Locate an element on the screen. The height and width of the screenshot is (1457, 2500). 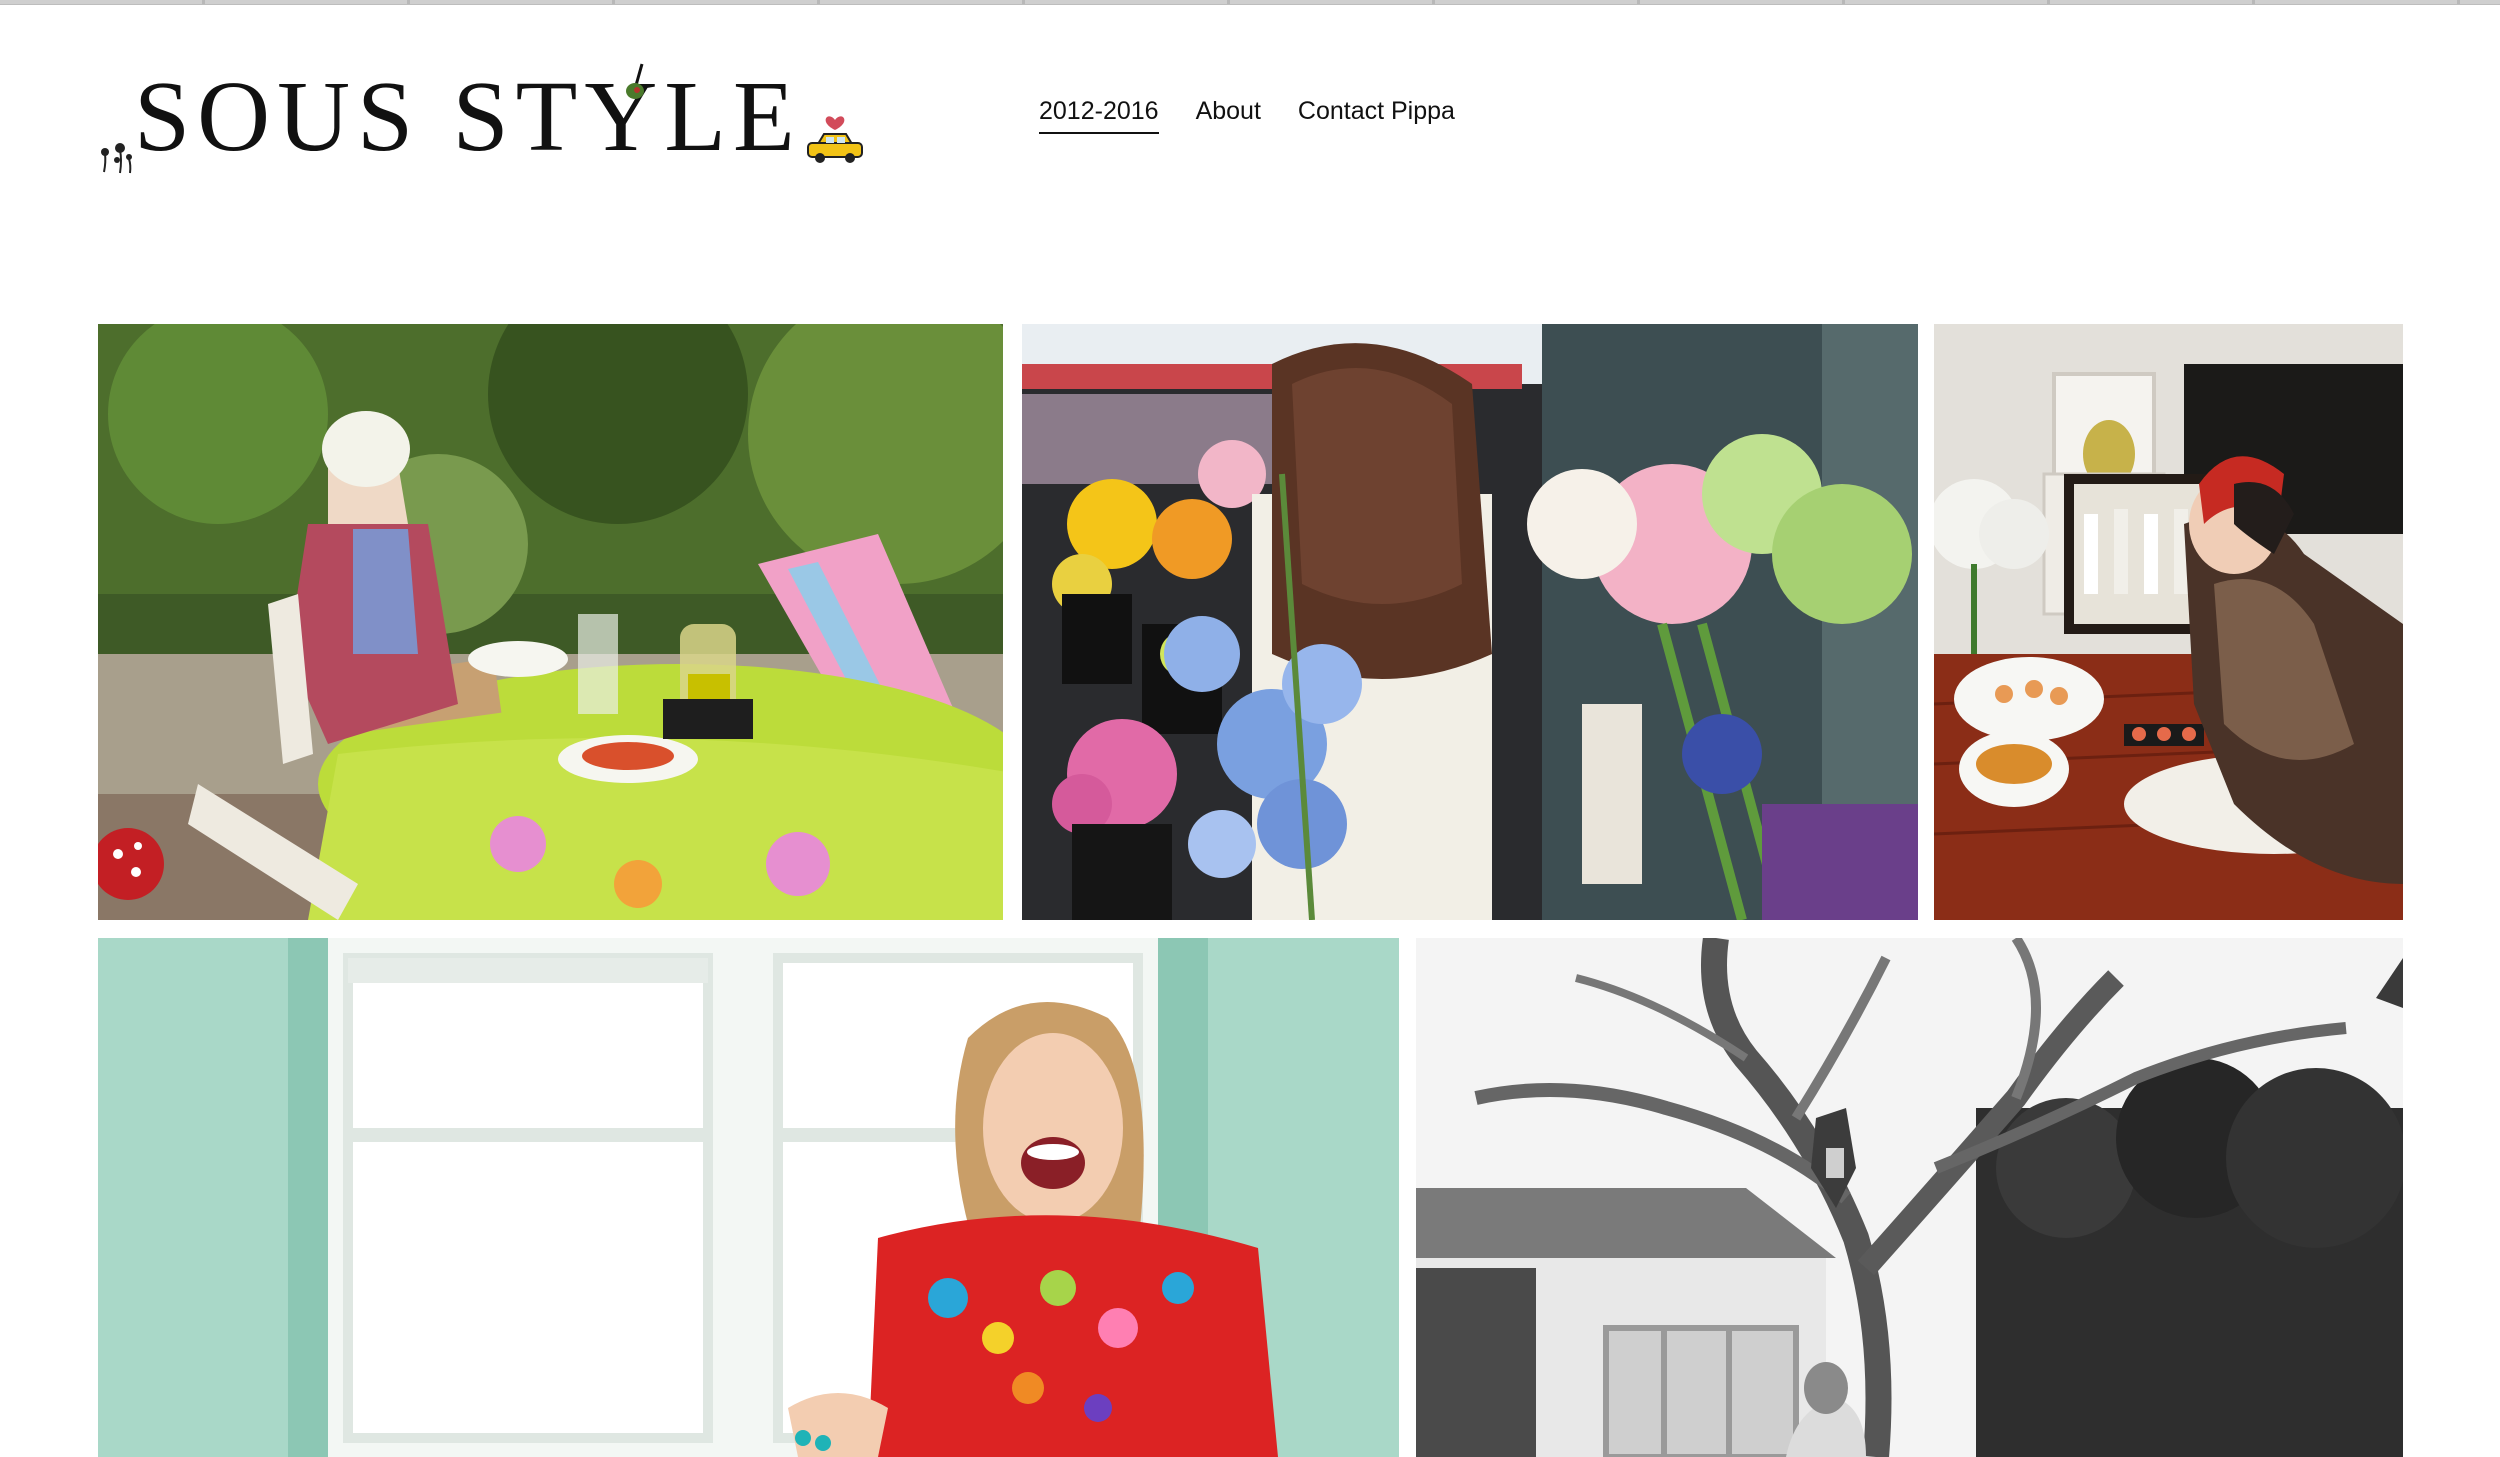
nav-link-contact-pippa: Contact Pippa is located at coordinates (1376, 115).